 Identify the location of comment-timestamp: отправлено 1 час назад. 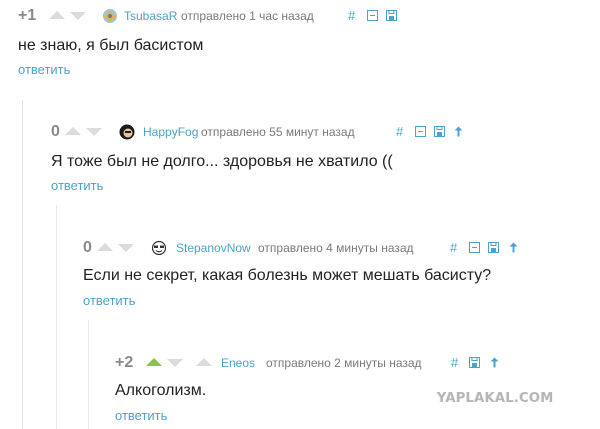
(247, 16).